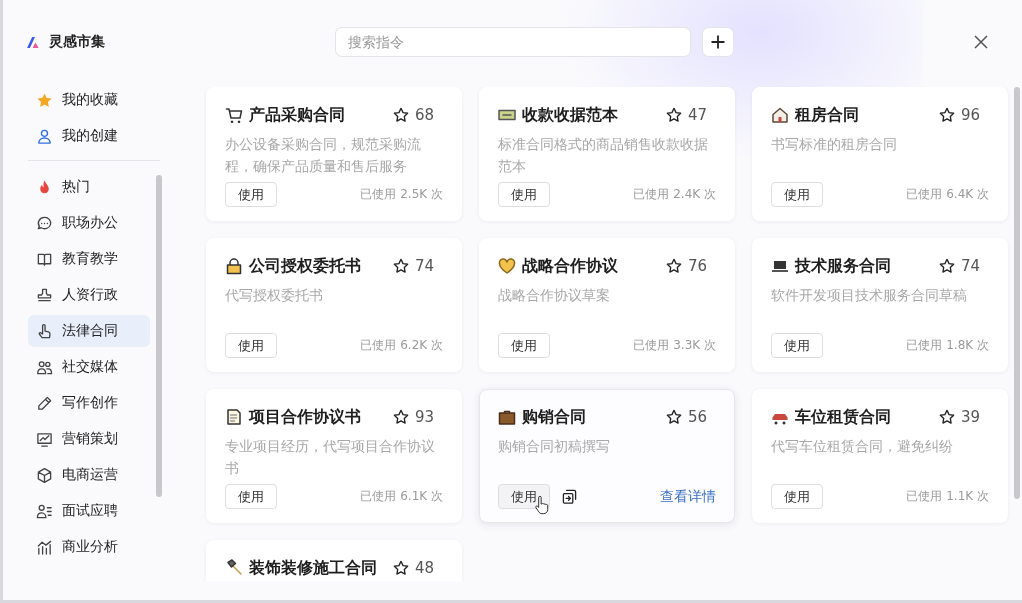 This screenshot has width=1022, height=603. Describe the element at coordinates (862, 446) in the screenshot. I see `card-description: 代写车位租赁合同，避免纠纷` at that location.